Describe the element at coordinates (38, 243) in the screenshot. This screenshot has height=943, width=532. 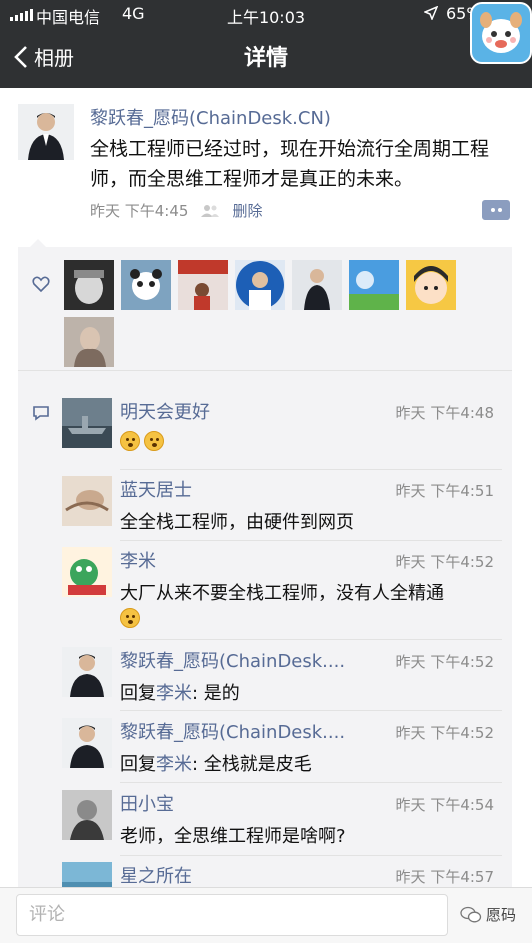
I see `block-pointer` at that location.